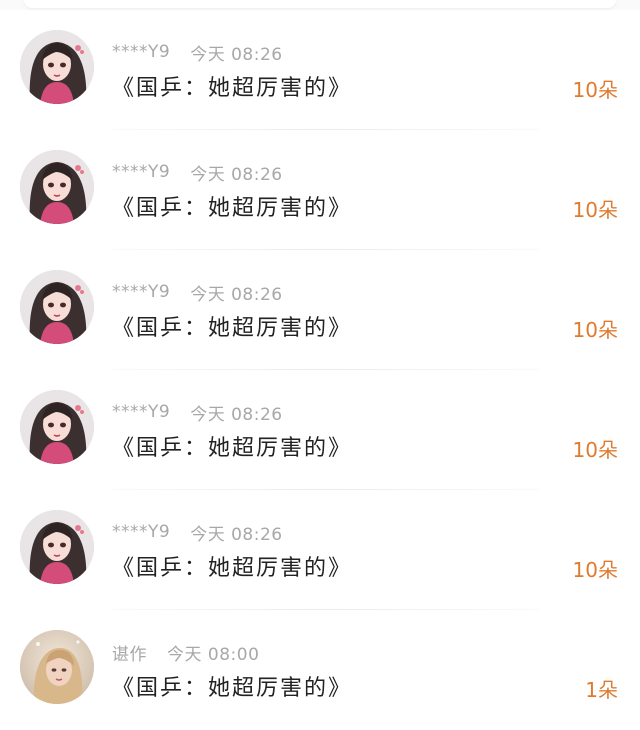 The image size is (640, 730). I want to click on item-meta: 谌作 今天 08:00, so click(186, 652).